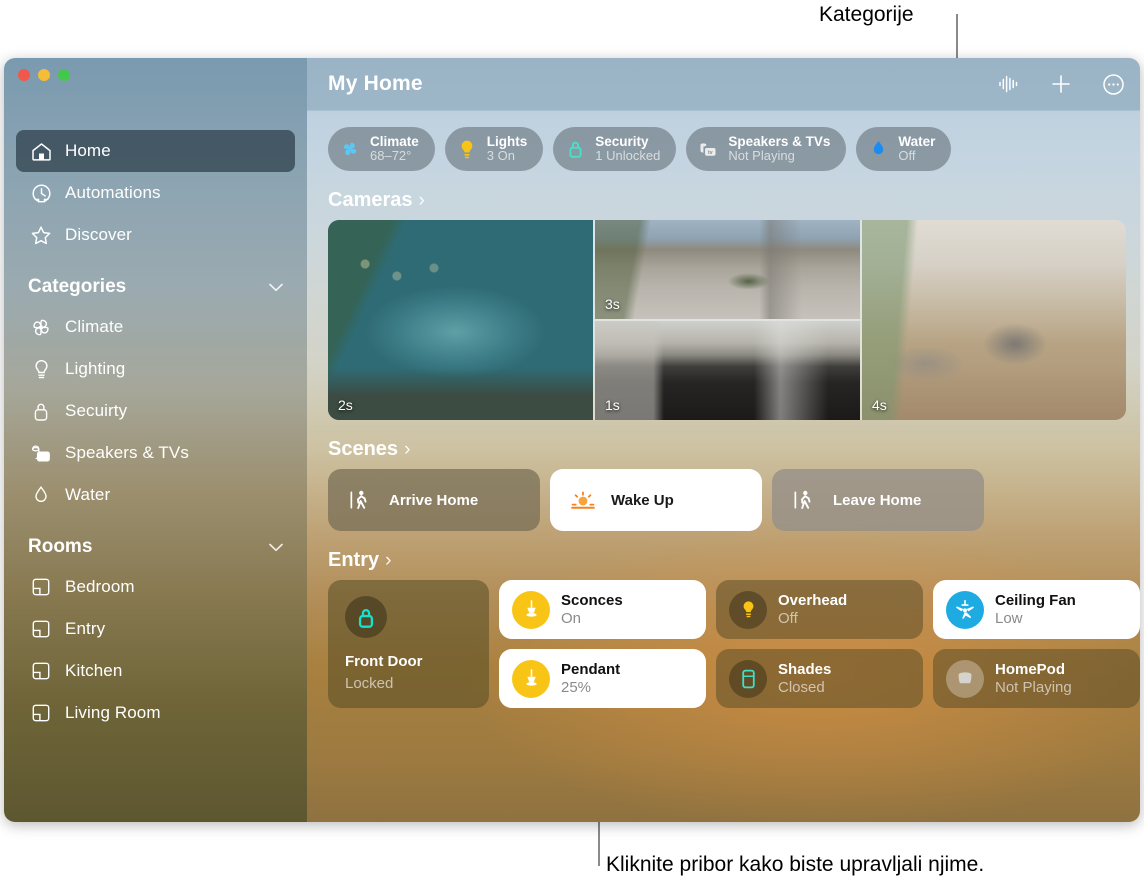  What do you see at coordinates (95, 368) in the screenshot?
I see `sidebar-item-lighting-label: Lighting` at bounding box center [95, 368].